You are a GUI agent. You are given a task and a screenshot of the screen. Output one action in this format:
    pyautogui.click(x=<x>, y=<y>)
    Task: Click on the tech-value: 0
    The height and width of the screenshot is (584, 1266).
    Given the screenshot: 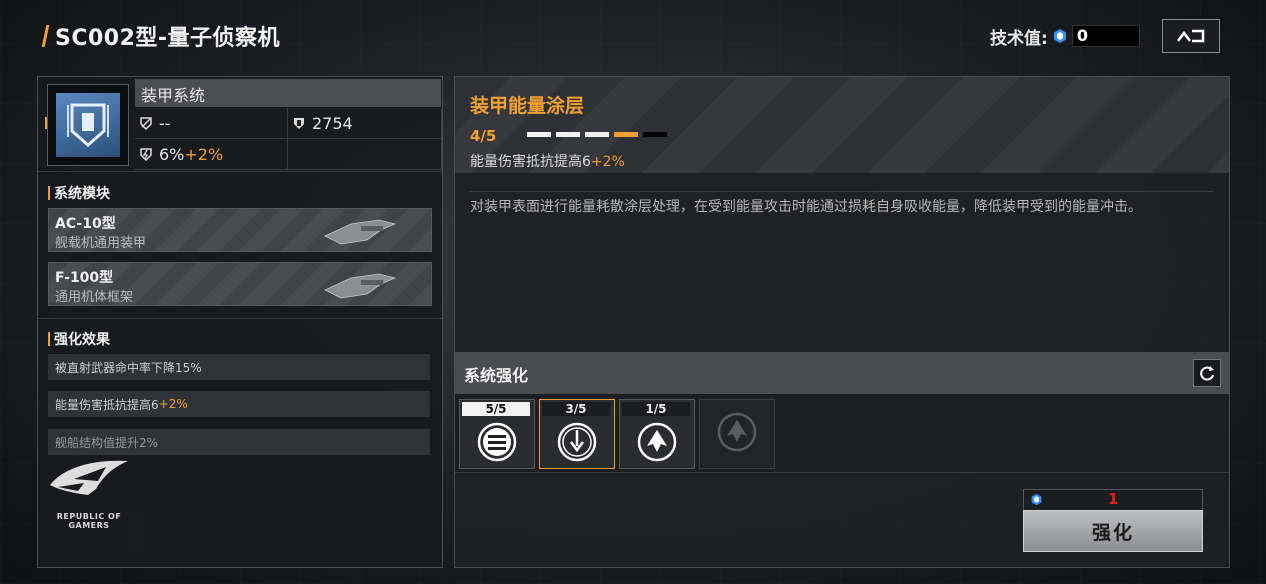 What is the action you would take?
    pyautogui.click(x=1105, y=36)
    